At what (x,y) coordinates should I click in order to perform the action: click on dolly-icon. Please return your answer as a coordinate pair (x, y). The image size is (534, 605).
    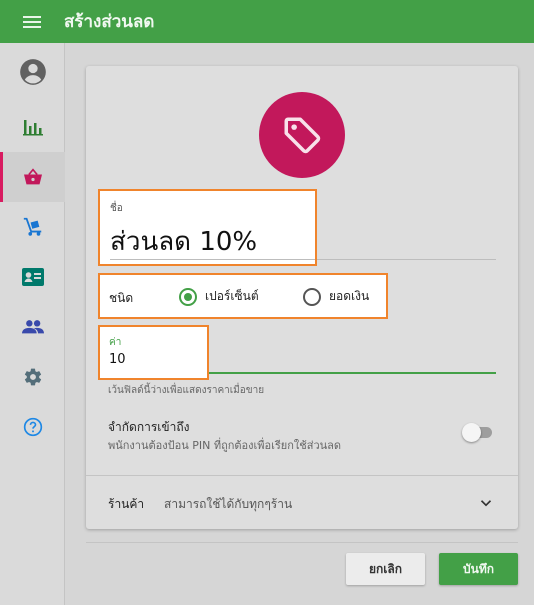
    Looking at the image, I should click on (32, 226).